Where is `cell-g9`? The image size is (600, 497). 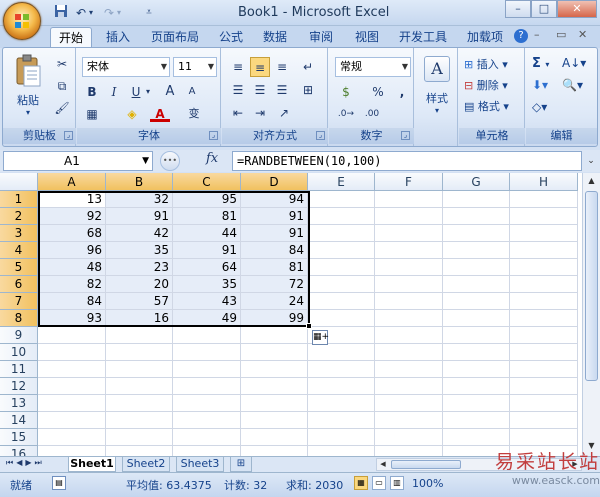 cell-g9 is located at coordinates (476, 335).